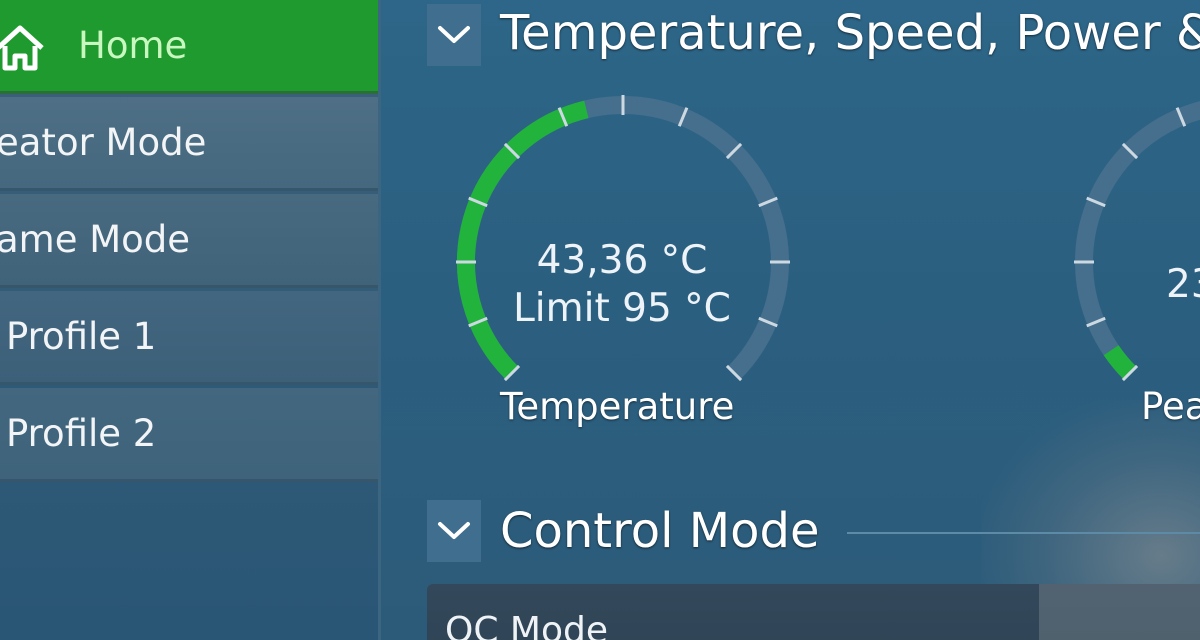  What do you see at coordinates (189, 338) in the screenshot?
I see `sidebar-item-profile-1: Profile 1` at bounding box center [189, 338].